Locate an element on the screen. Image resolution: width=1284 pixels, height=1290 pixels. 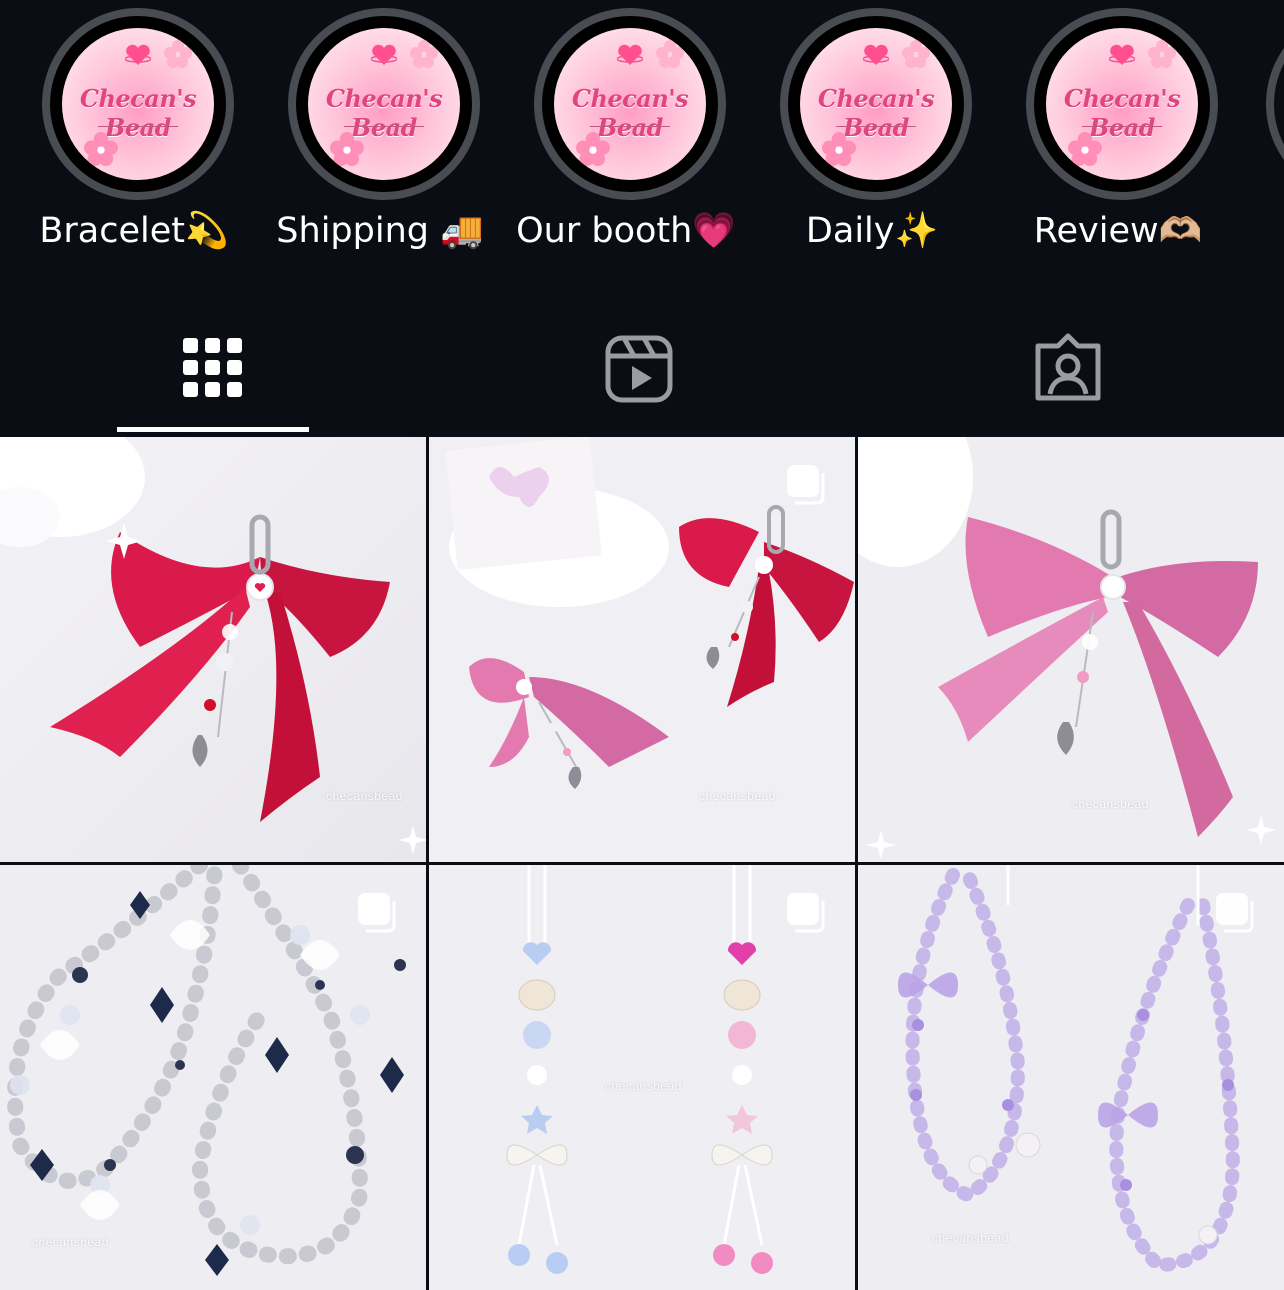
highlight-label: Review🫶🏼 is located at coordinates (1118, 231).